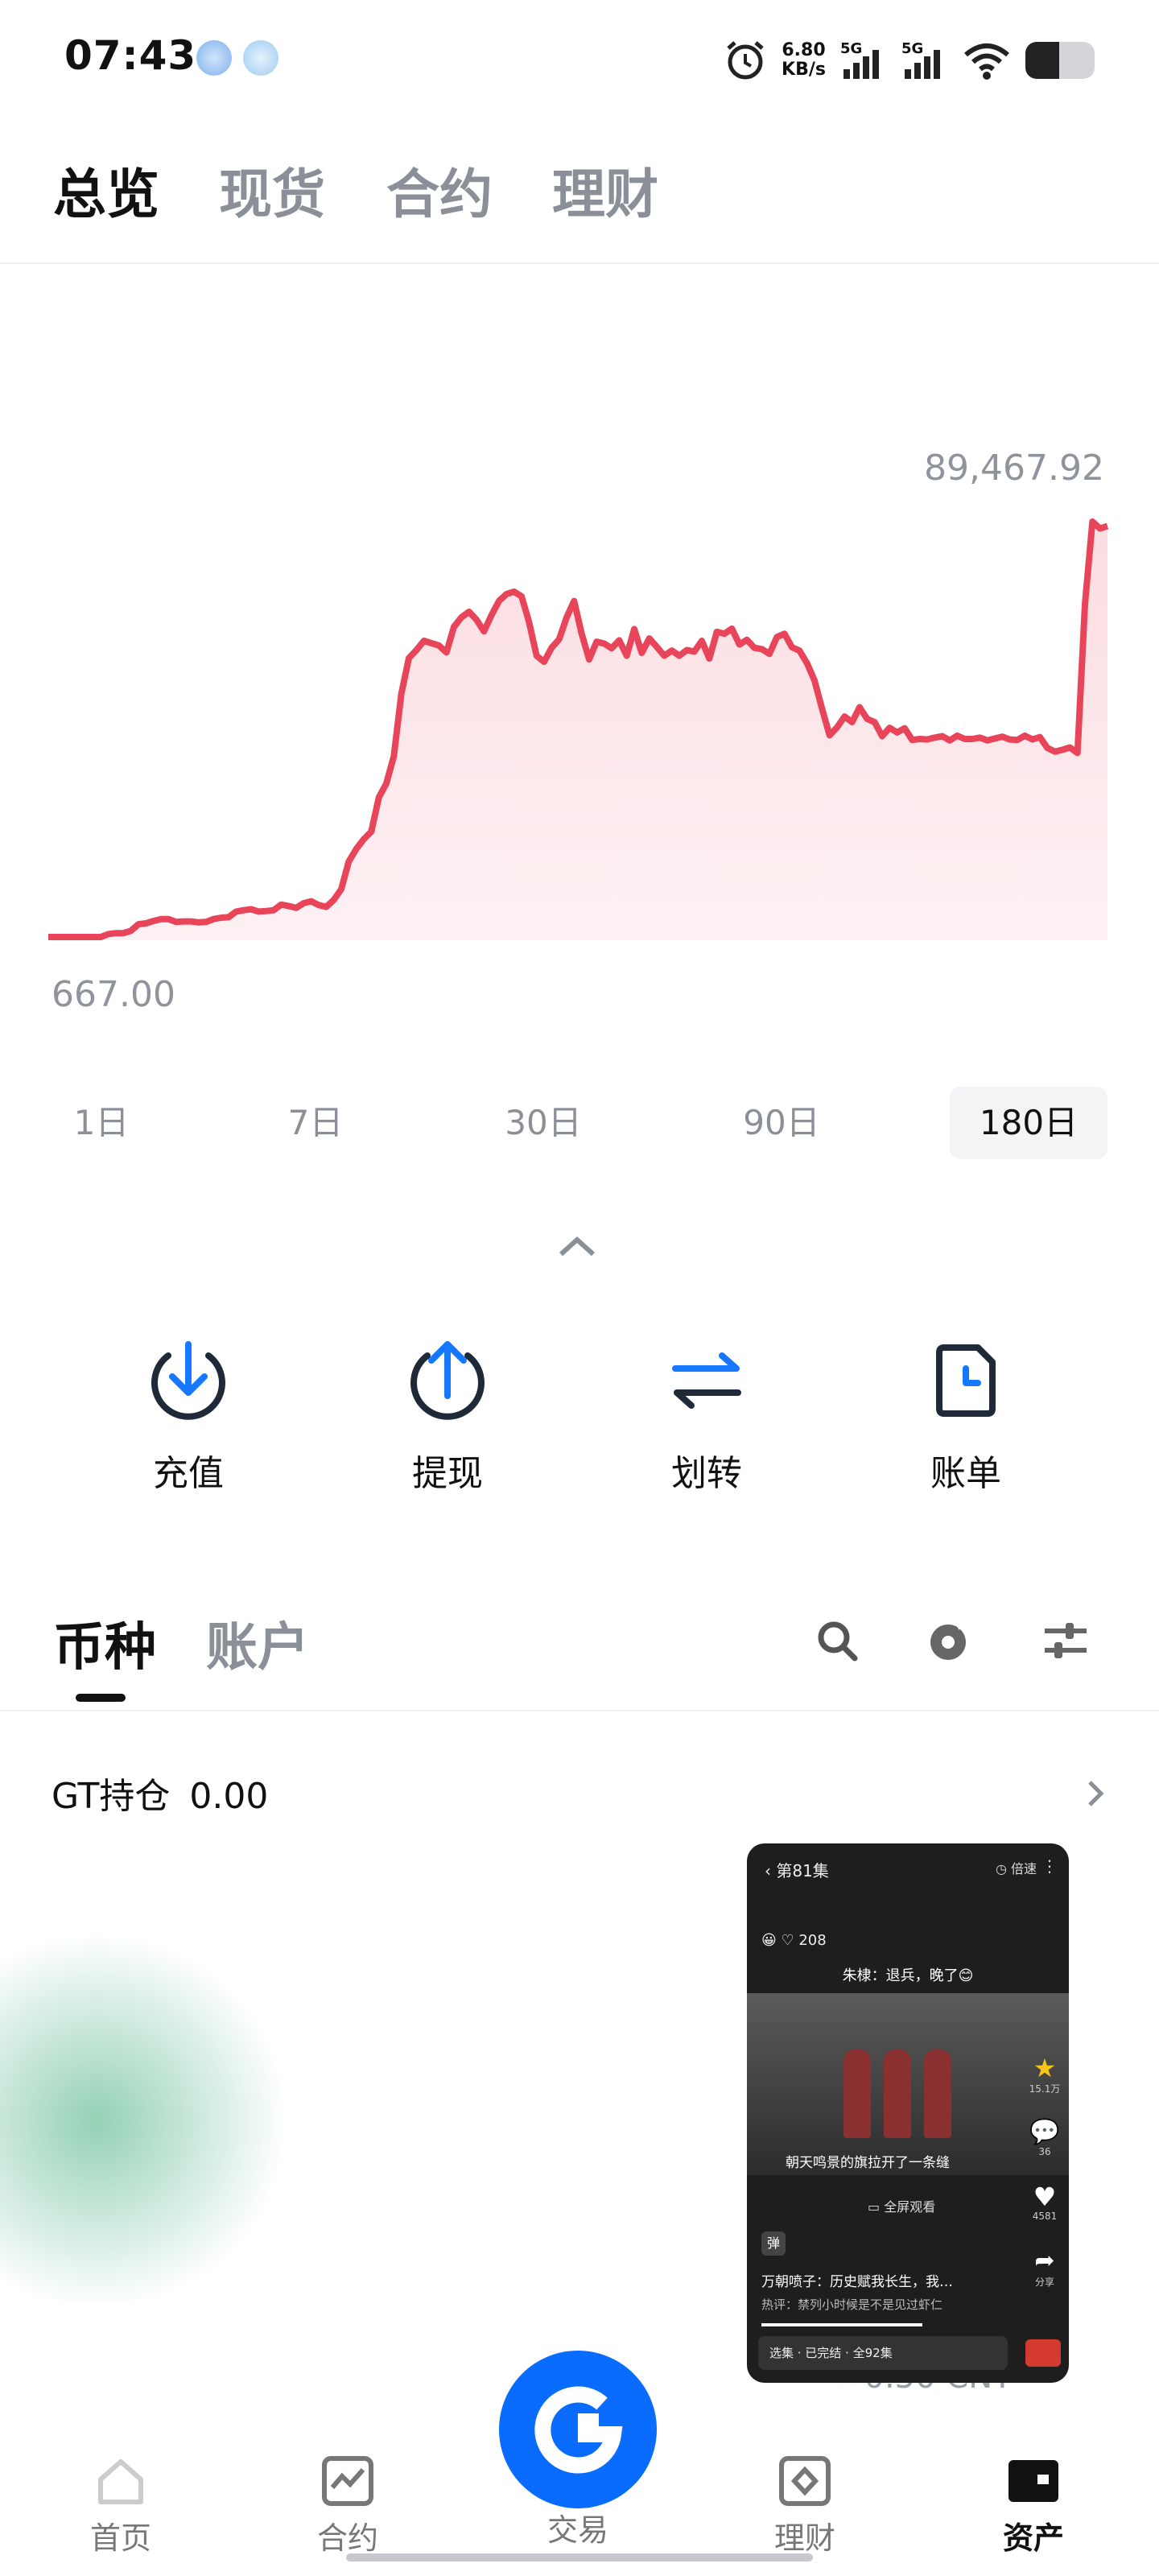 This screenshot has height=2576, width=1159. Describe the element at coordinates (794, 1940) in the screenshot. I see `video-like-count: 😀 ♡ 208` at that location.